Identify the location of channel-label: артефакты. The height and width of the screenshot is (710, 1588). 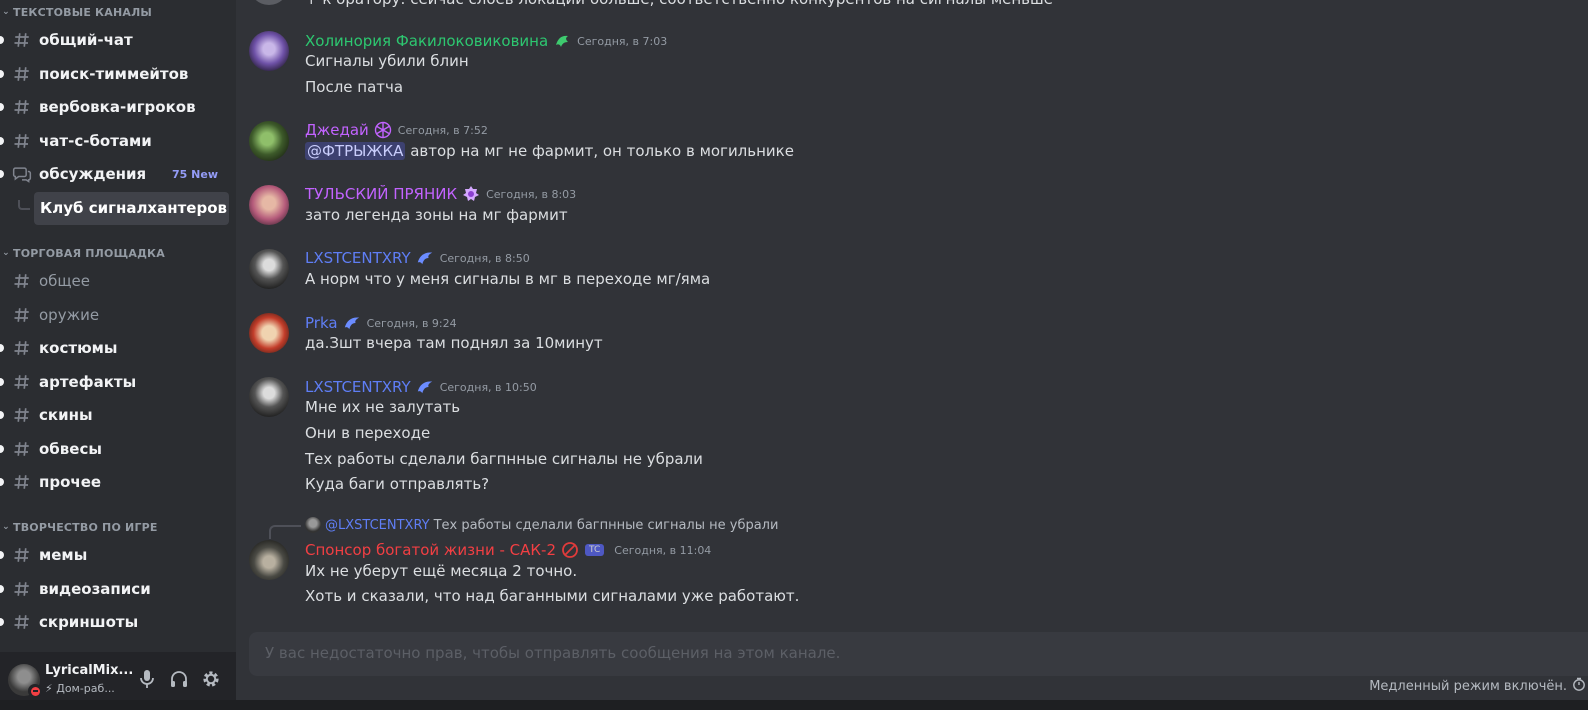
(88, 382).